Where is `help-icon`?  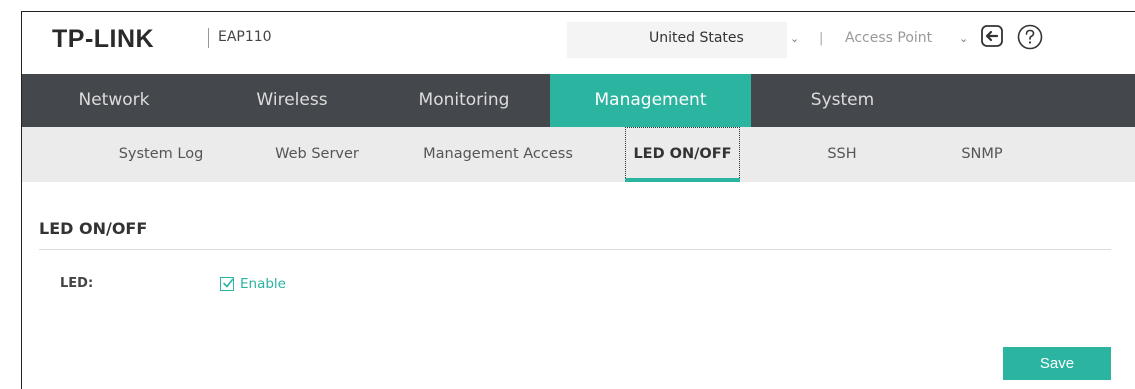
help-icon is located at coordinates (1030, 37).